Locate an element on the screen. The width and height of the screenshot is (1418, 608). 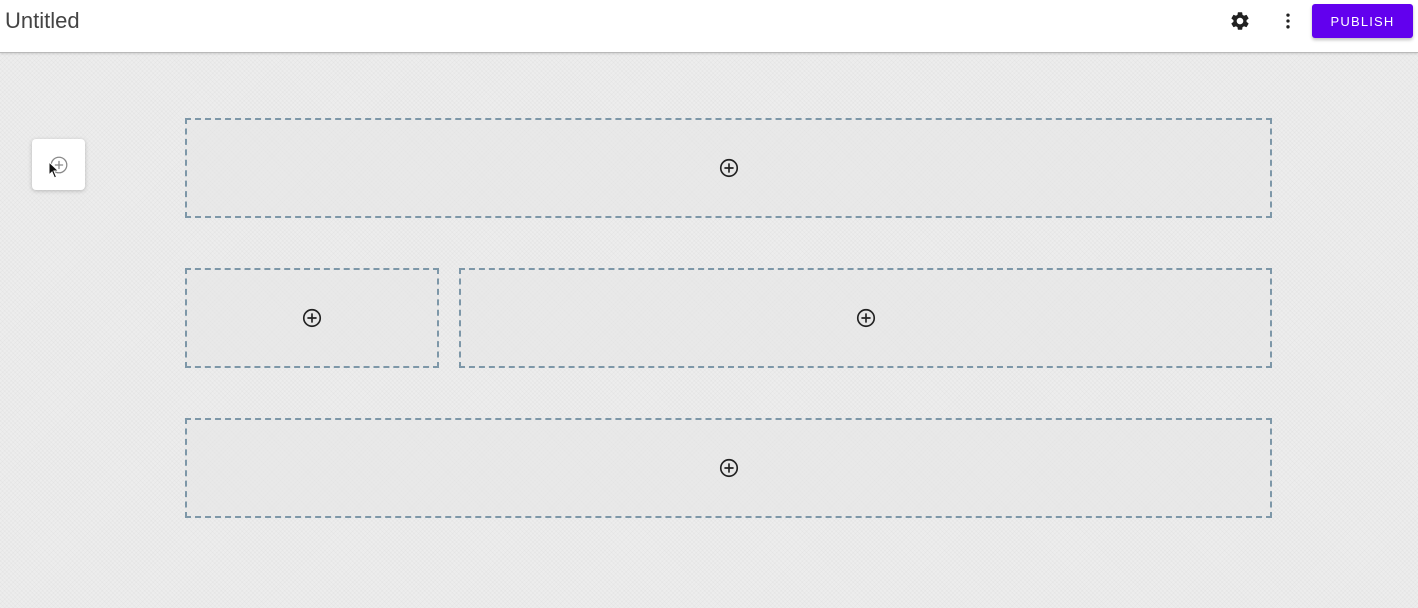
document-title: Untitled is located at coordinates (42, 21).